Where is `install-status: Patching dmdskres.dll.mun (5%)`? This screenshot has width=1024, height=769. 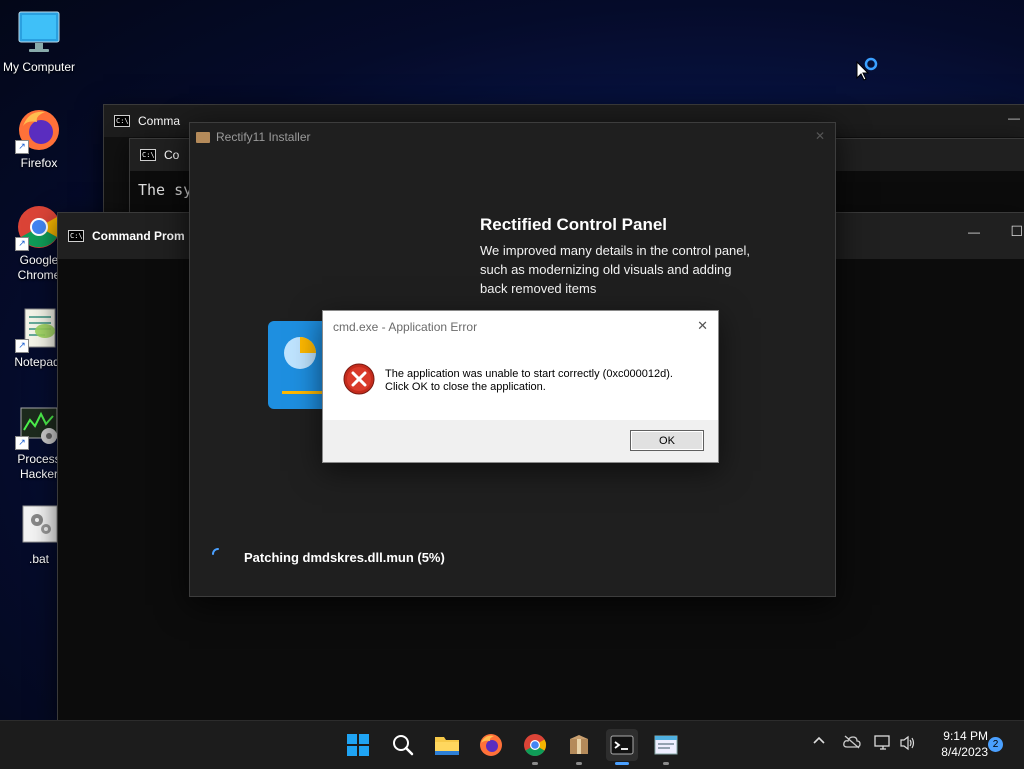 install-status: Patching dmdskres.dll.mun (5%) is located at coordinates (344, 557).